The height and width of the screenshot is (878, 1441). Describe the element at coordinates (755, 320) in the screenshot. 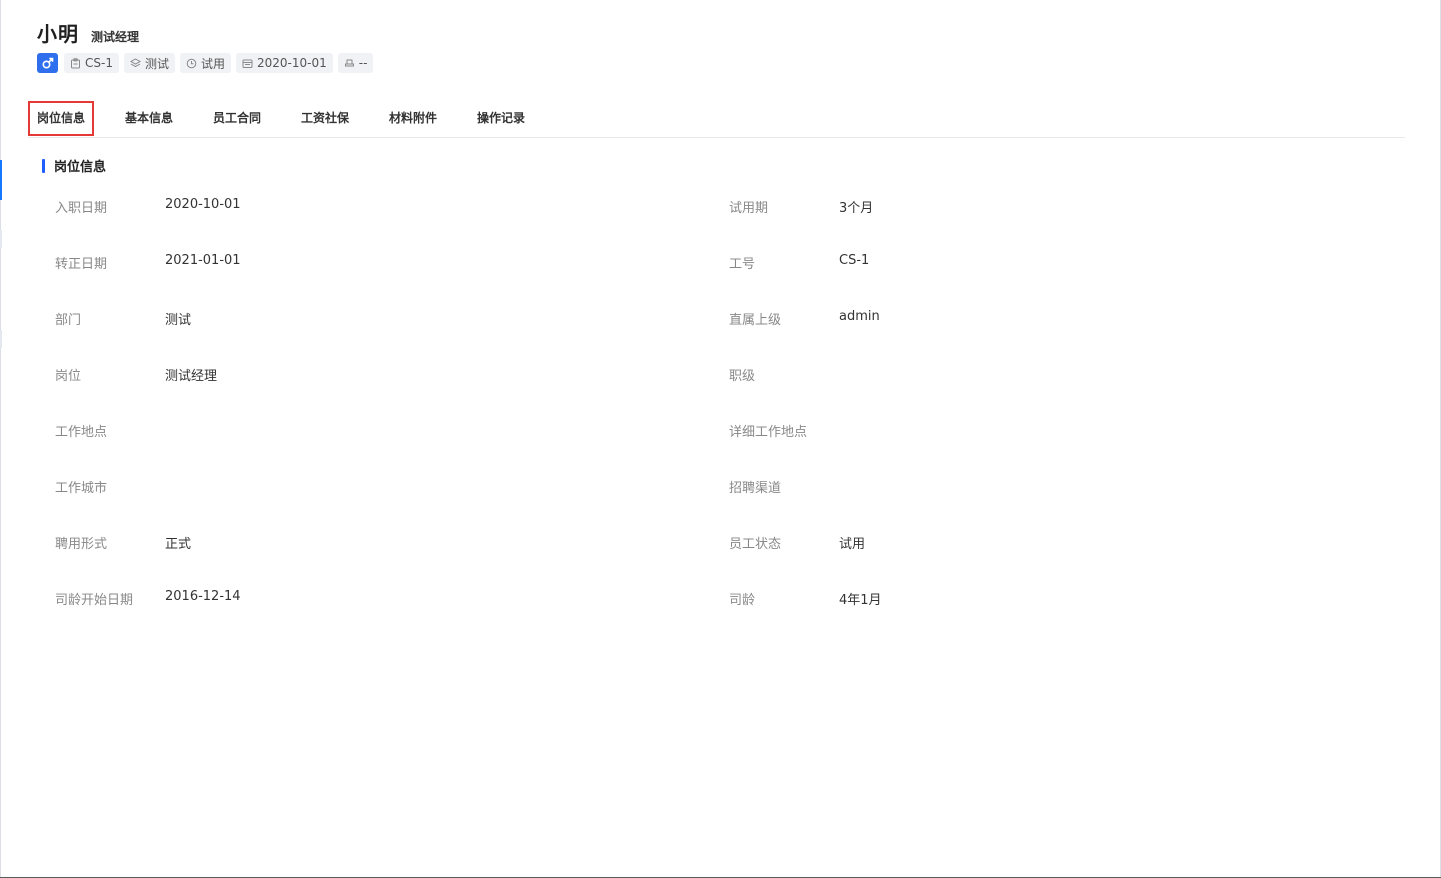

I see `field-label-supervisor: 直属上级` at that location.